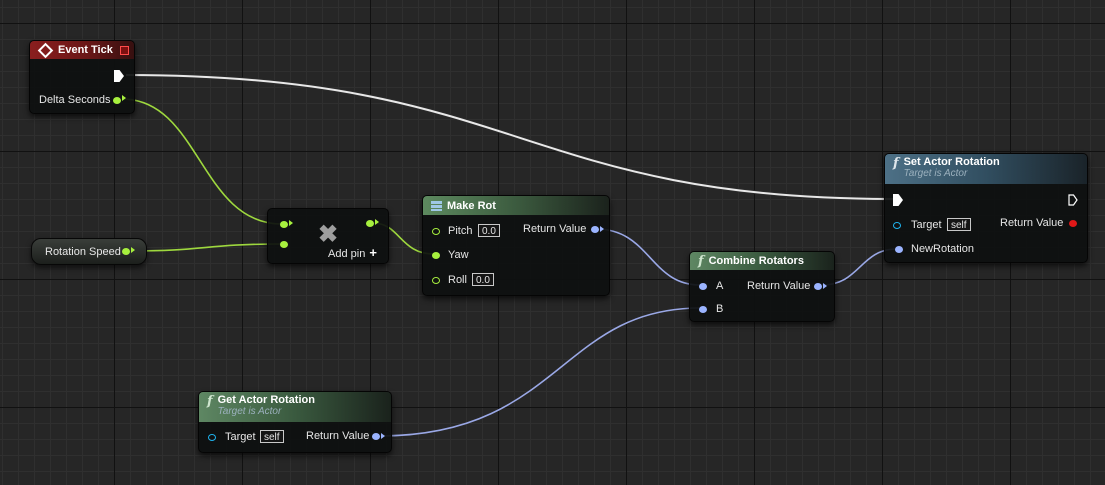 The height and width of the screenshot is (485, 1105). Describe the element at coordinates (460, 231) in the screenshot. I see `pitch-label: Pitch` at that location.